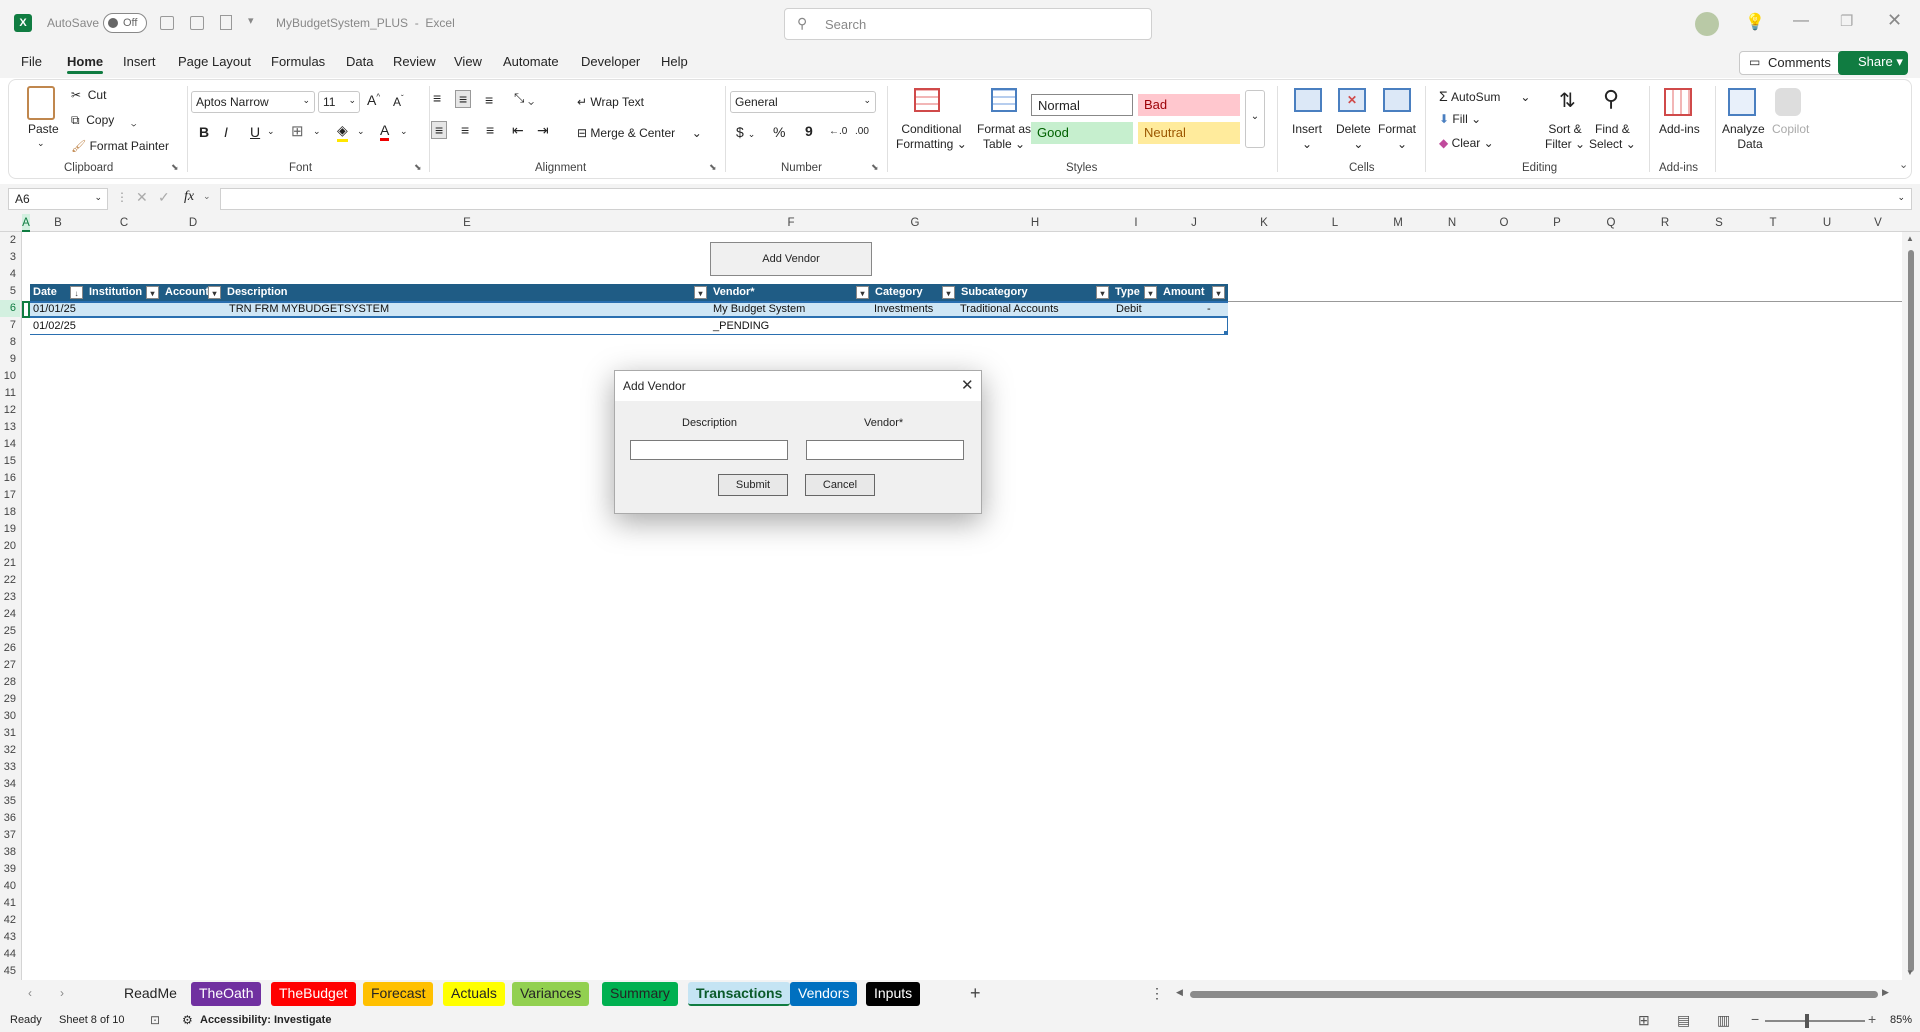 This screenshot has width=1920, height=1032. What do you see at coordinates (10, 546) in the screenshot?
I see `row-header: 20` at bounding box center [10, 546].